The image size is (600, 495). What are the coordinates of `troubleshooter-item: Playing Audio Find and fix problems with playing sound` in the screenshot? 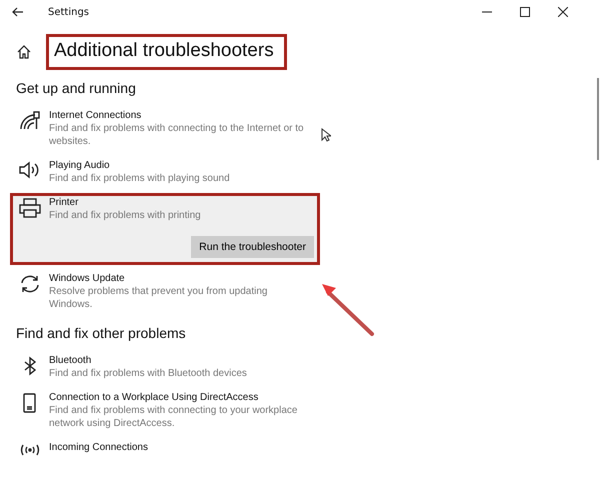 It's located at (165, 172).